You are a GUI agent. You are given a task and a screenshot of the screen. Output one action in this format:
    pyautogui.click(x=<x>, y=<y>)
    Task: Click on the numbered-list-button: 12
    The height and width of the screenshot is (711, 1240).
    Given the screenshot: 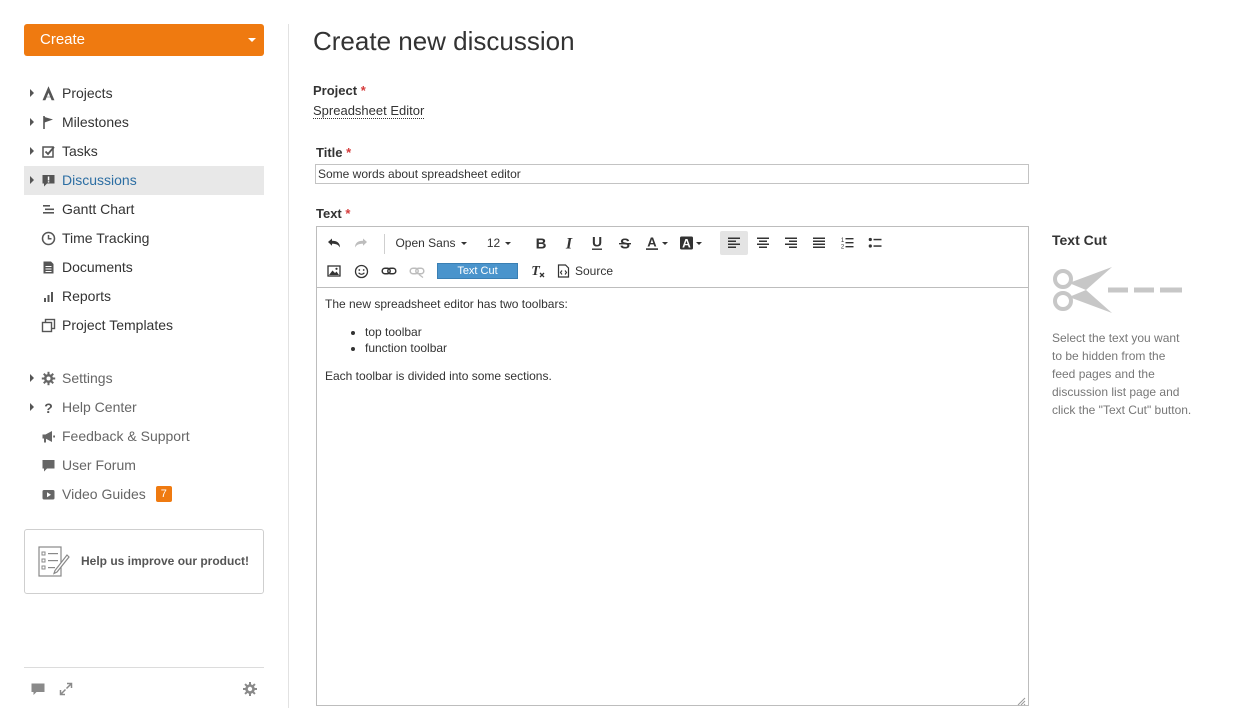 What is the action you would take?
    pyautogui.click(x=847, y=243)
    